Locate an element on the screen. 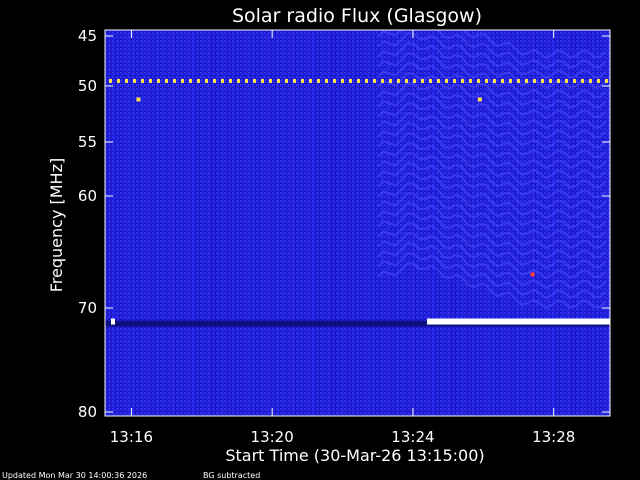 The width and height of the screenshot is (640, 480). x-tick-label: 13:16 is located at coordinates (131, 437).